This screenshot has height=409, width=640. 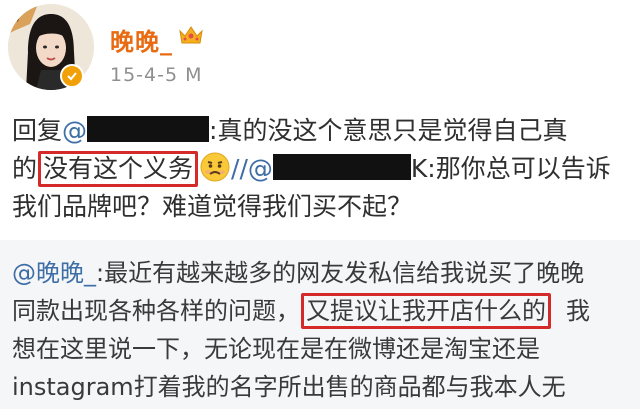 I want to click on post-line-3: 我们品牌吧？难道觉得我们买不起？, so click(x=322, y=207).